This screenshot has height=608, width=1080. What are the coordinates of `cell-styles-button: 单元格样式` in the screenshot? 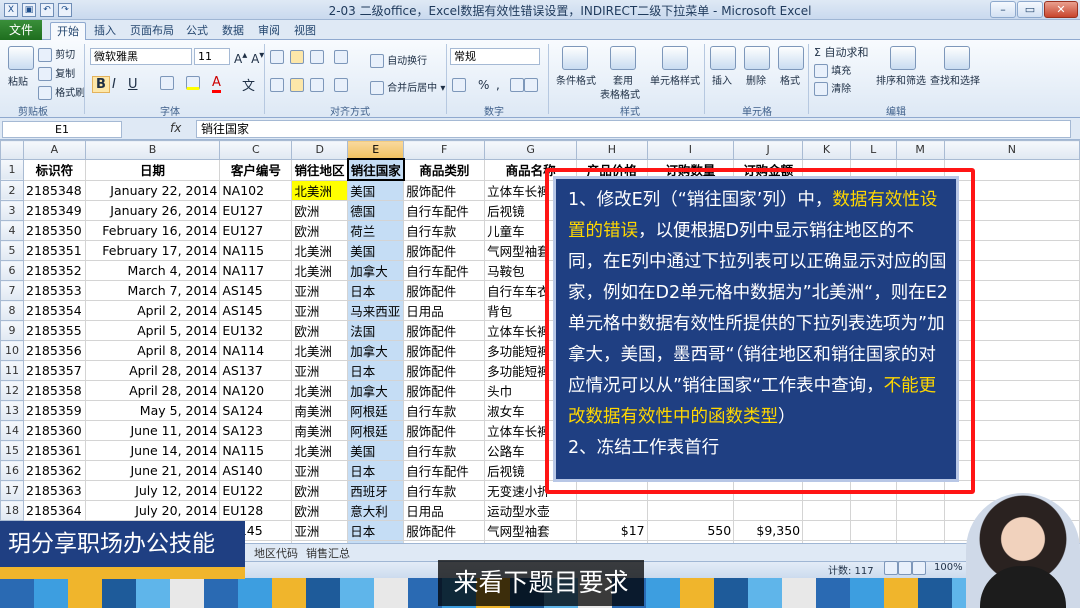 It's located at (675, 79).